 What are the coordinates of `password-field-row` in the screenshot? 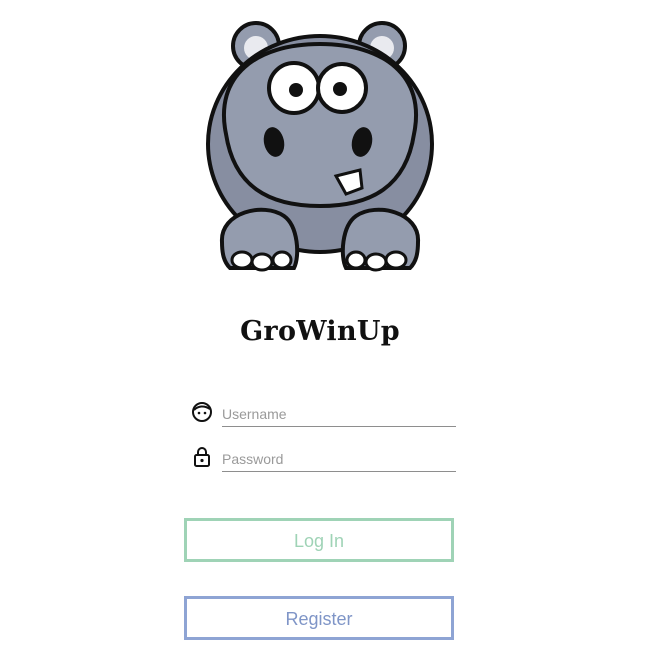 It's located at (323, 458).